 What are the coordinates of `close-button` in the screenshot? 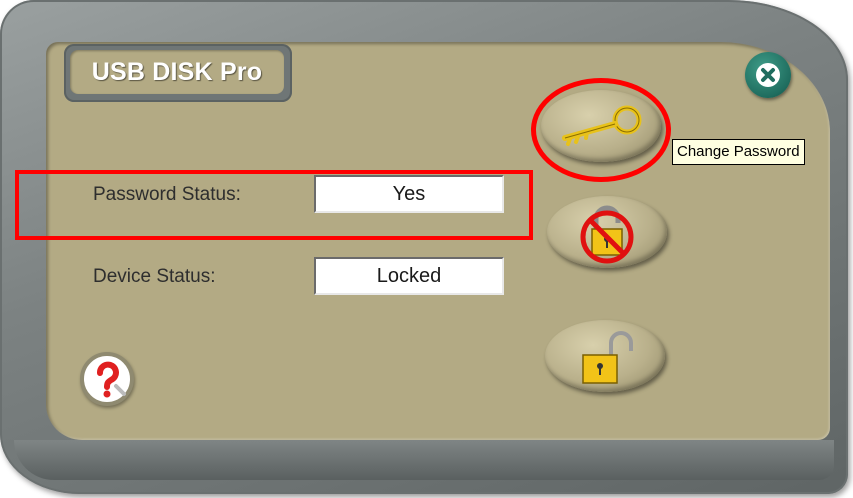 It's located at (768, 75).